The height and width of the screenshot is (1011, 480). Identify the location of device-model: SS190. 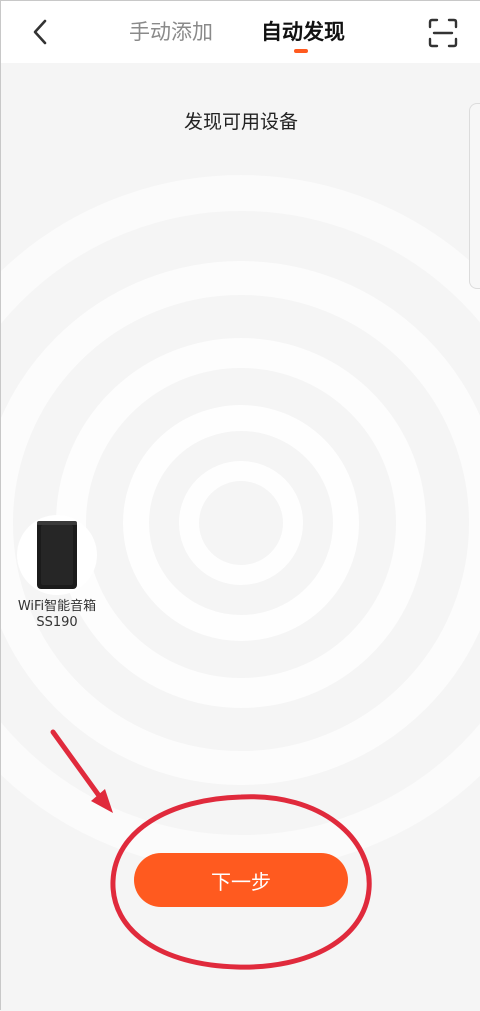
(57, 622).